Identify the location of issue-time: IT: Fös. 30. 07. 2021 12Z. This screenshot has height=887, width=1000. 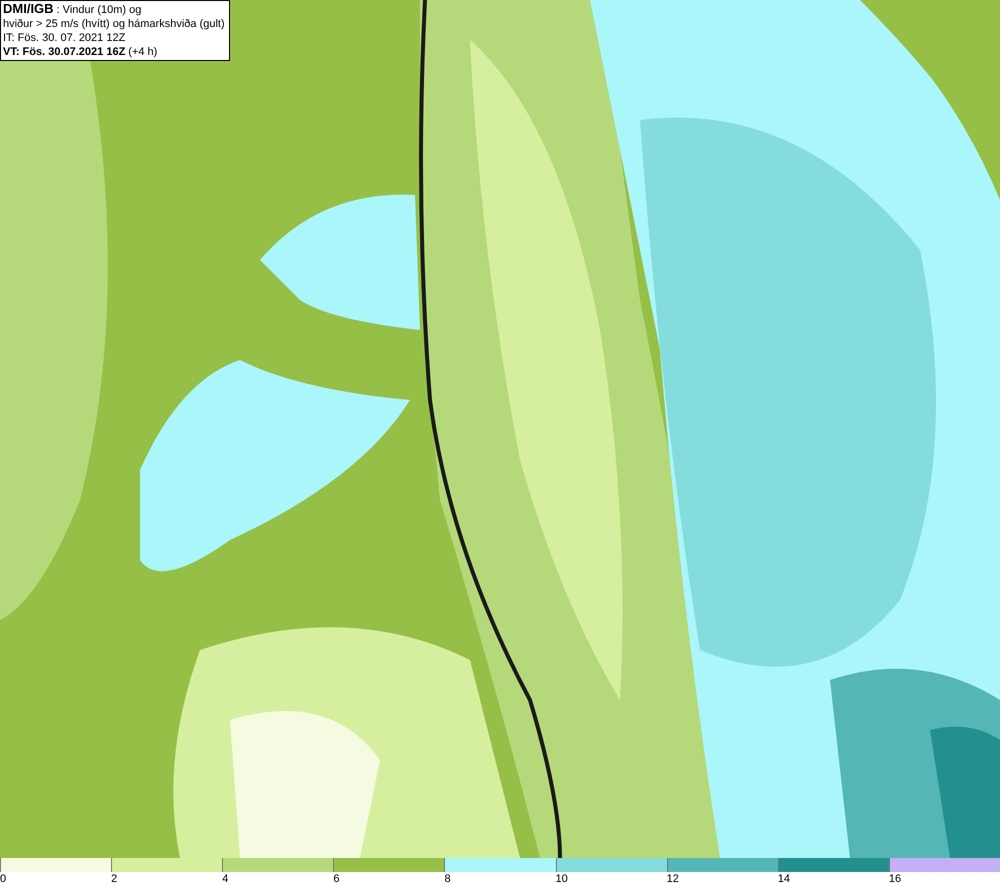
(64, 38).